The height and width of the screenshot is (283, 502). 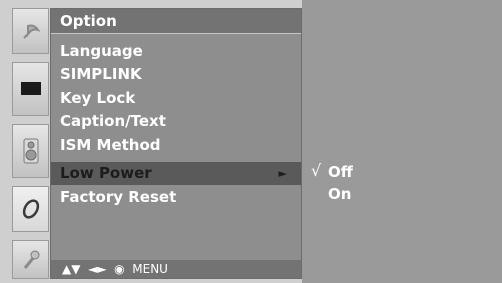 I want to click on menu-item-ism-method: ISM Method, so click(x=176, y=145).